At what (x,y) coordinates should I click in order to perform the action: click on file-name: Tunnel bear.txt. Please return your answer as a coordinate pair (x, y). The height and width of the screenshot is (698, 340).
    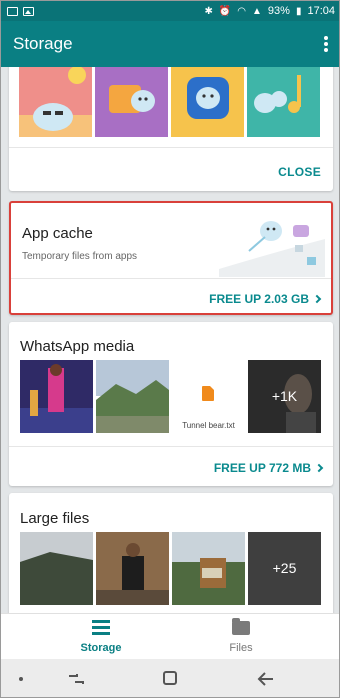
    Looking at the image, I should click on (208, 425).